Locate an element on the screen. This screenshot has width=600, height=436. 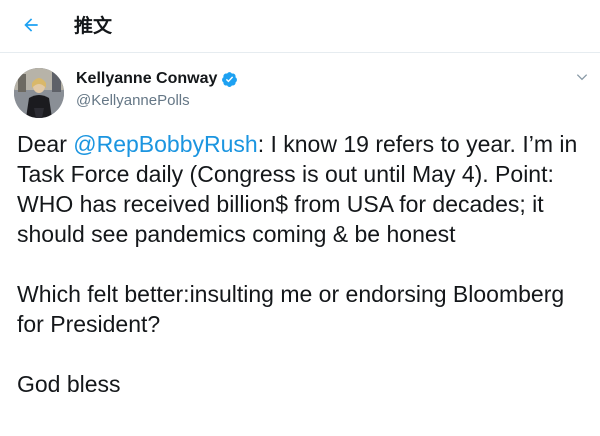
tweet-menu-button is located at coordinates (582, 79).